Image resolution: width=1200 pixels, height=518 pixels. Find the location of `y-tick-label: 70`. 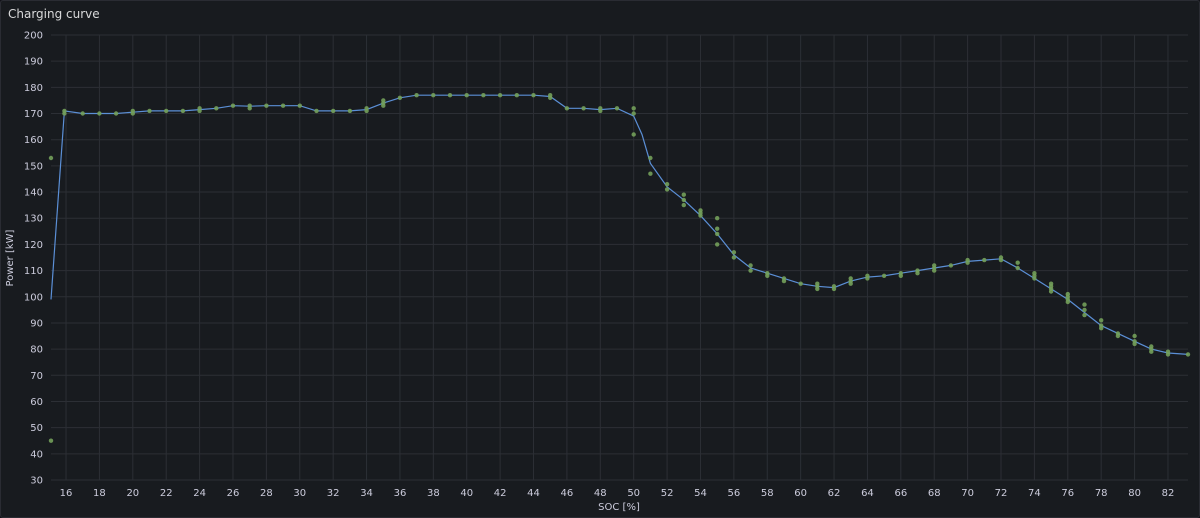

y-tick-label: 70 is located at coordinates (36, 376).